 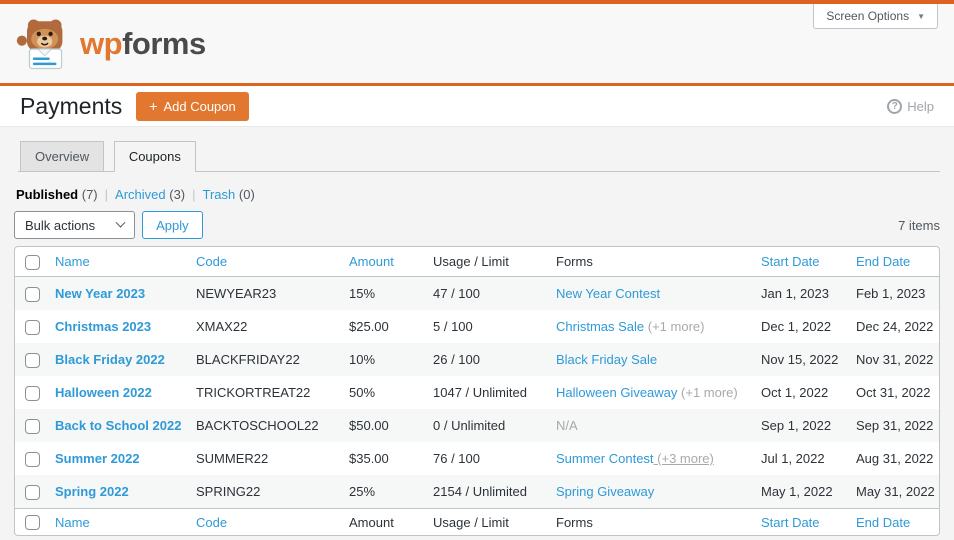 I want to click on coupon-name-link: Halloween 2022, so click(x=103, y=392).